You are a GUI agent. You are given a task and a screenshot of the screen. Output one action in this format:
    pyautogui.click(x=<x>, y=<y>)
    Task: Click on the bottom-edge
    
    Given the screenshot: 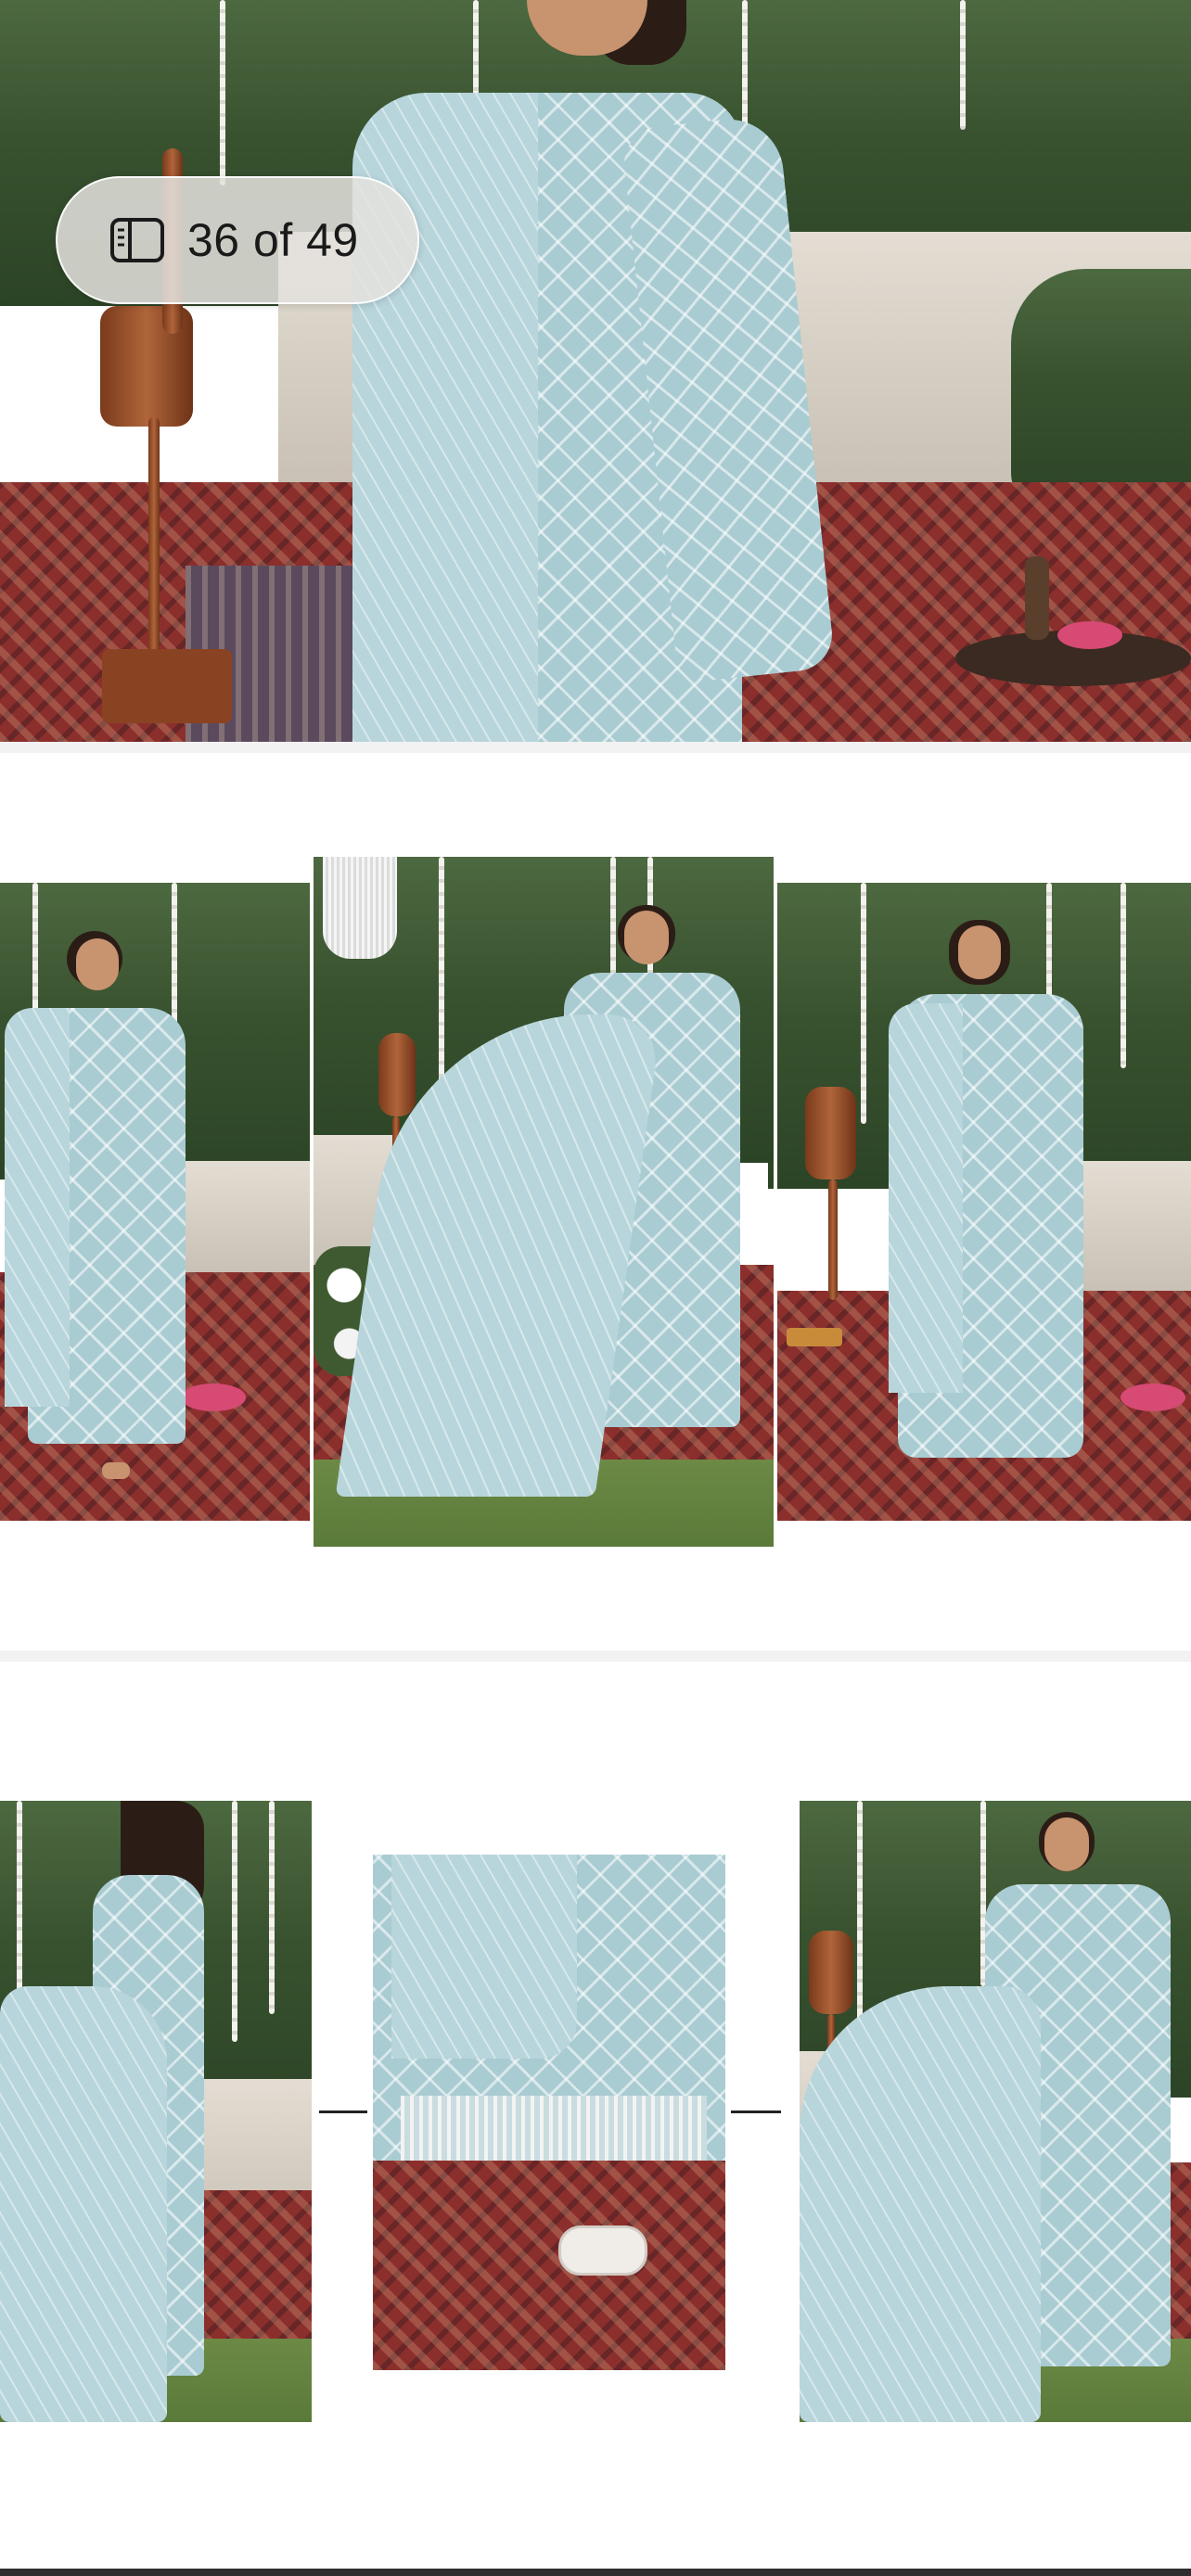 What is the action you would take?
    pyautogui.click(x=595, y=2572)
    